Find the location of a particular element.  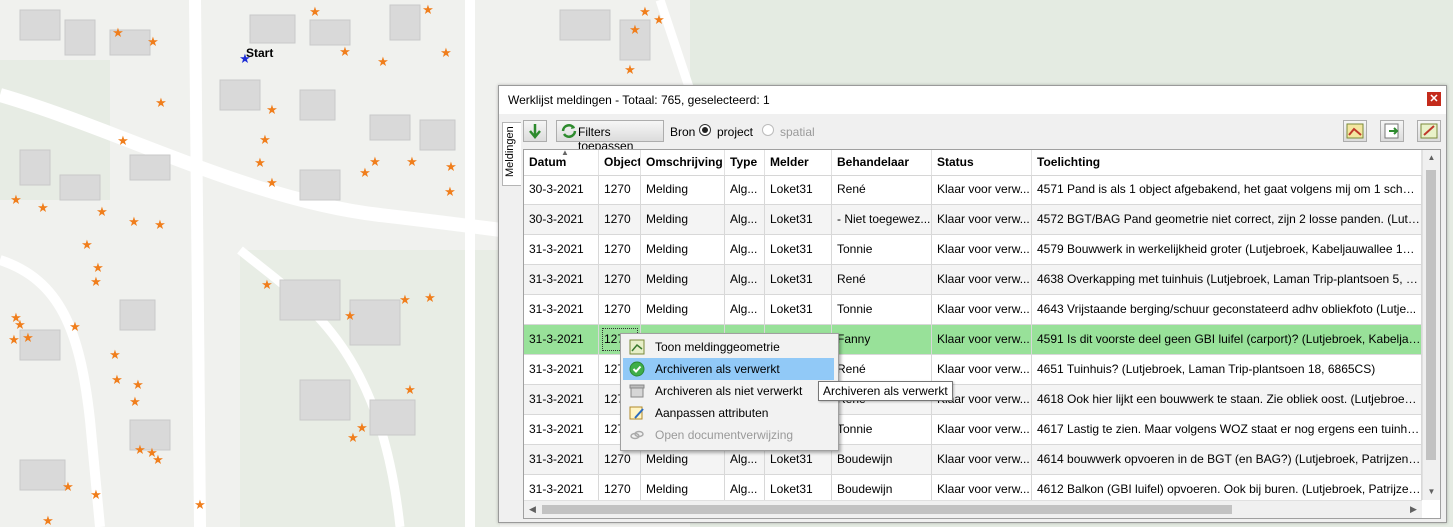

scroll-down-icon: ▼ is located at coordinates (1431, 492).